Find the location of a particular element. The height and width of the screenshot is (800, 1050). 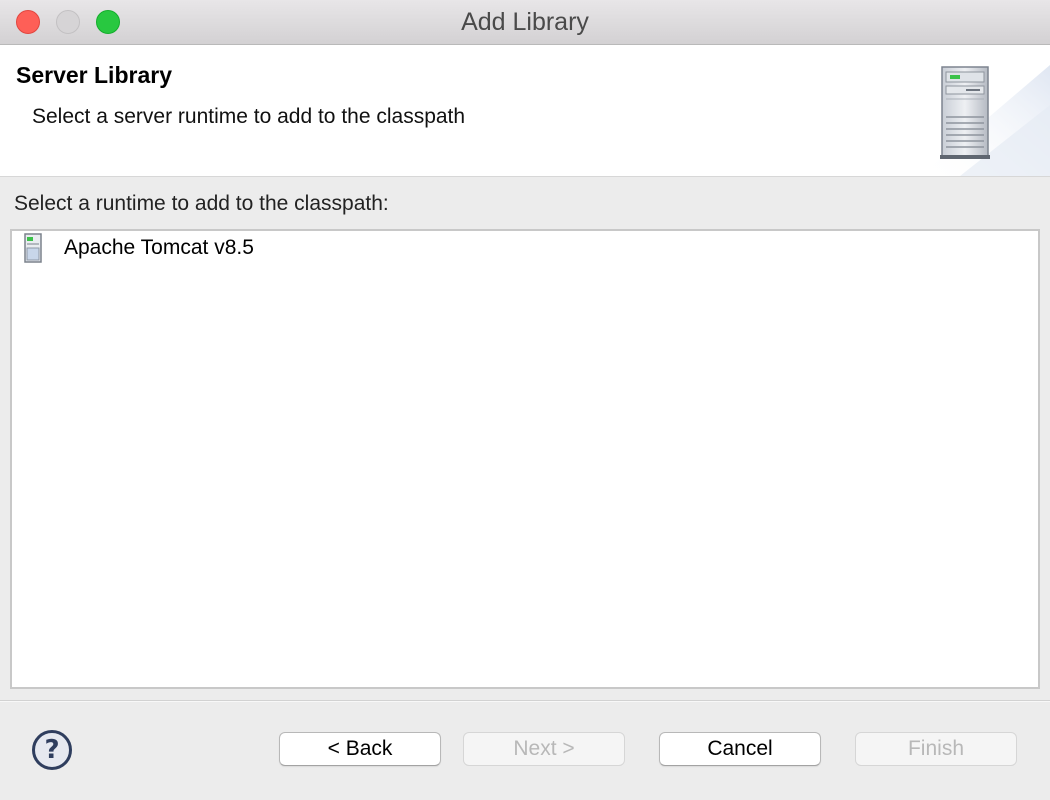

server-icon is located at coordinates (33, 248).